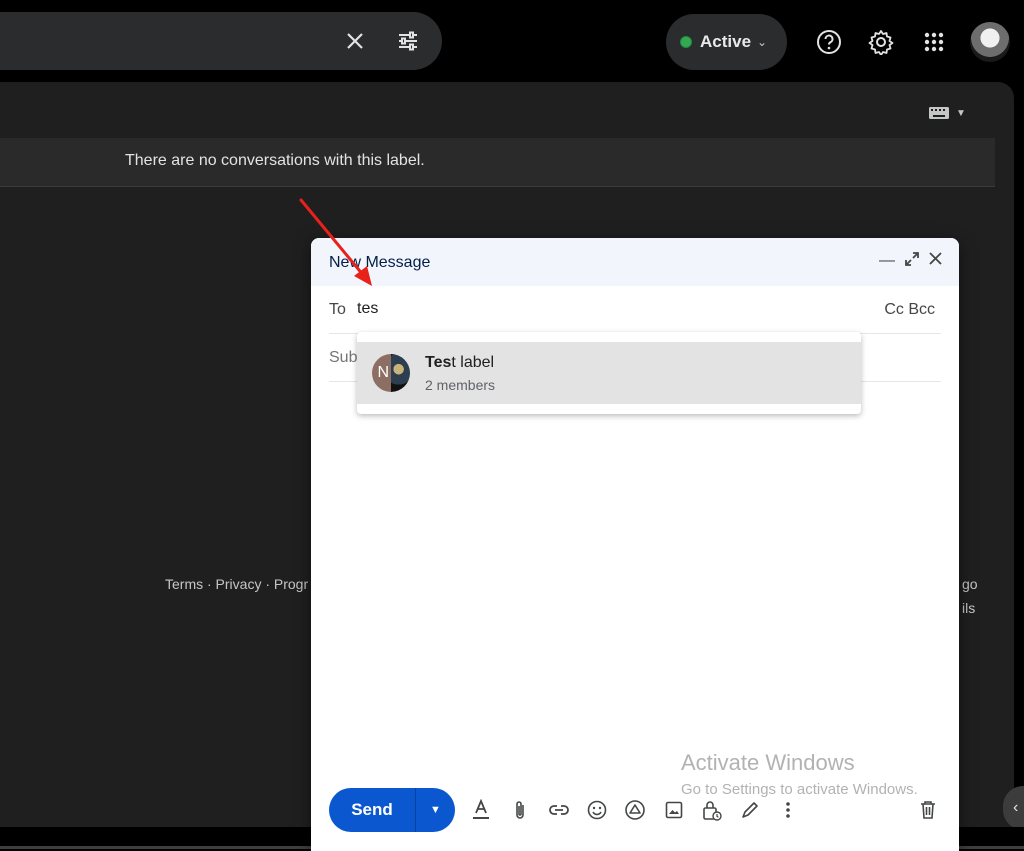 This screenshot has height=851, width=1024. Describe the element at coordinates (934, 42) in the screenshot. I see `apps-grid-icon` at that location.